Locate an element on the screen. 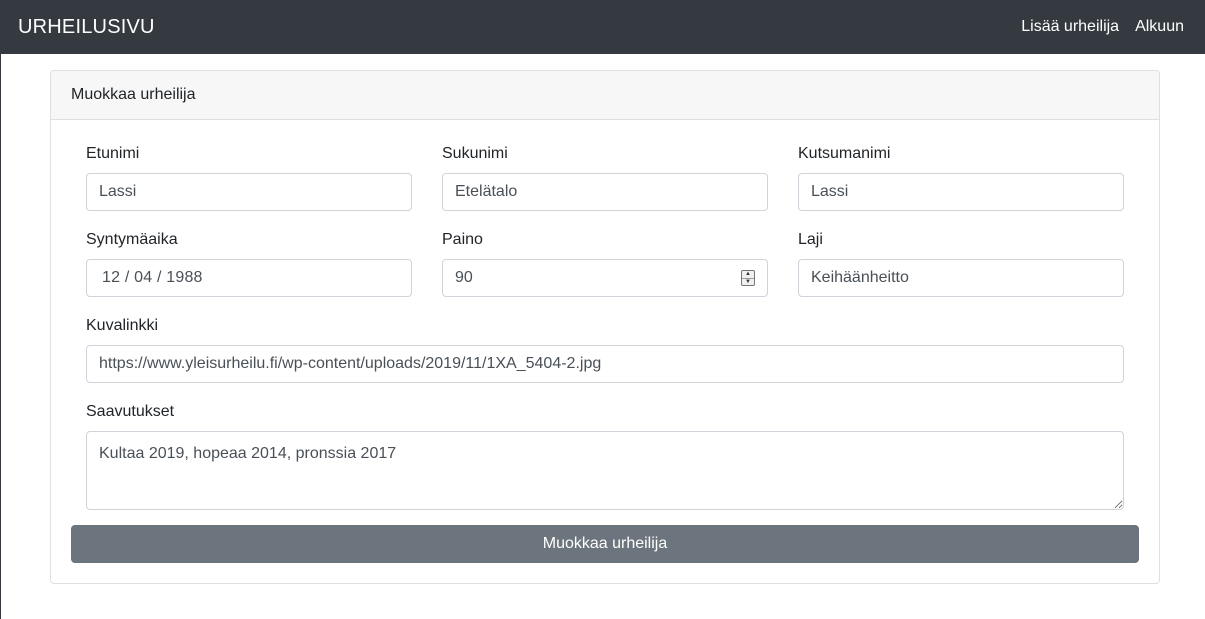  field-kutsumanimi: Kutsumanimi is located at coordinates (961, 178).